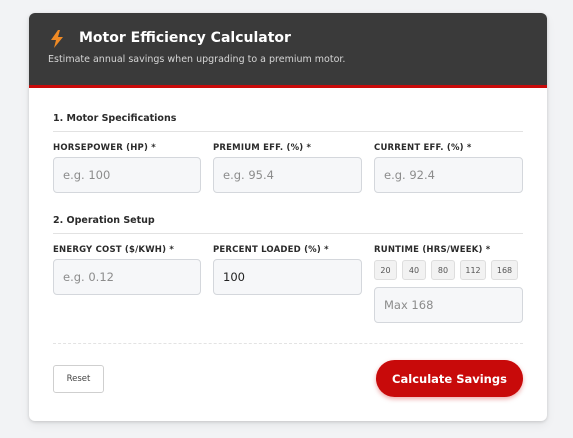 This screenshot has height=438, width=573. Describe the element at coordinates (449, 378) in the screenshot. I see `calculate-savings-button: Calculate Savings` at that location.